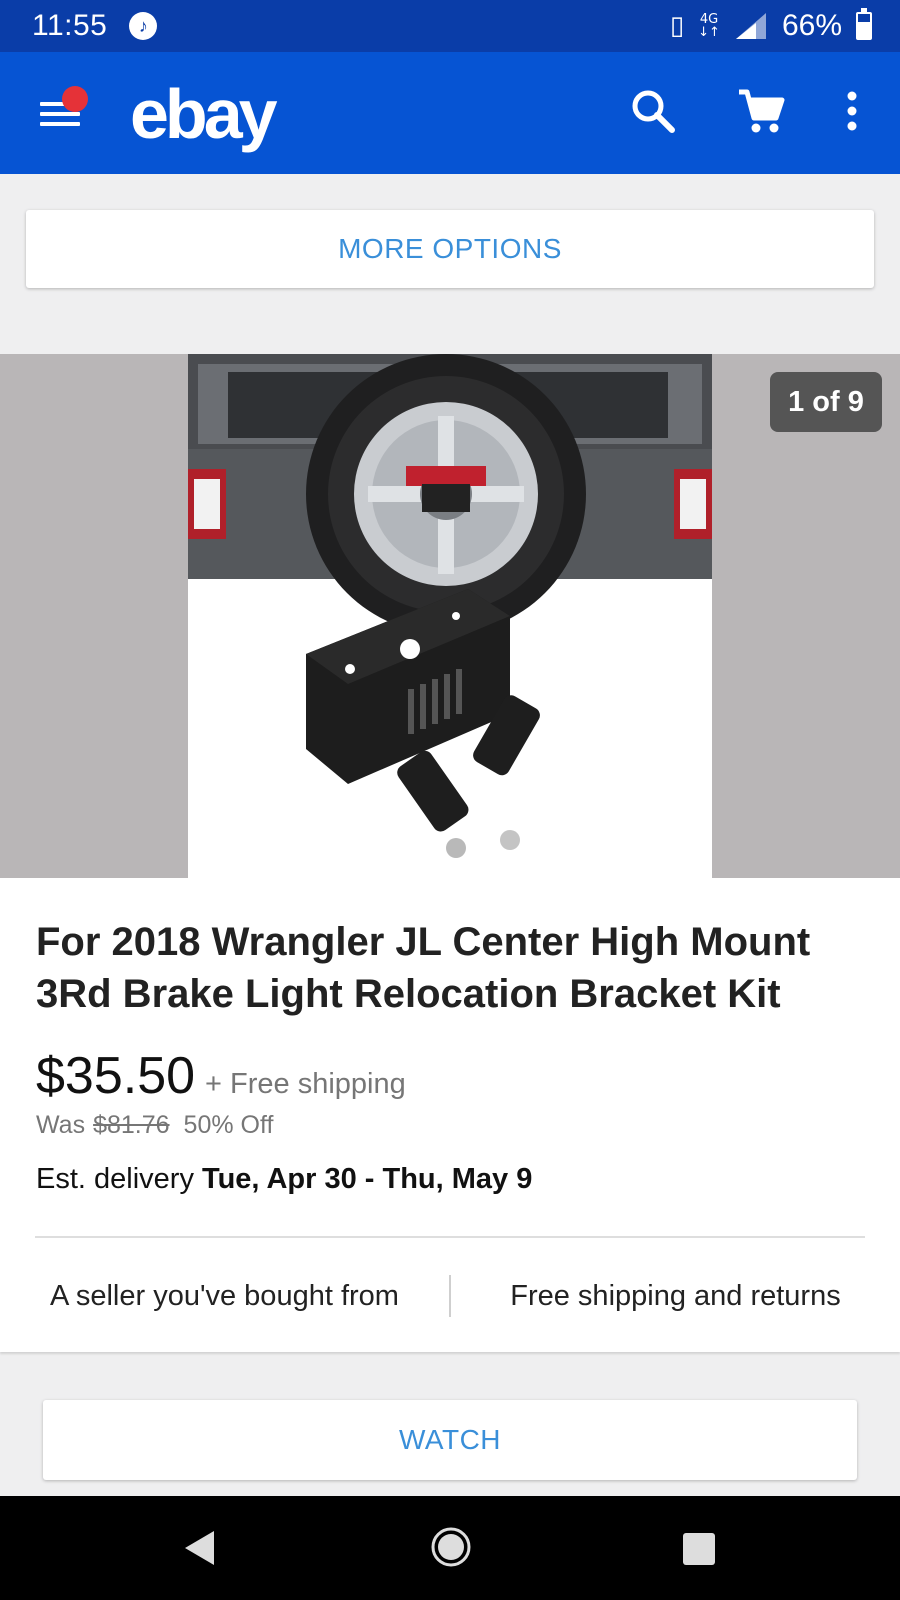  I want to click on delivery-label: Est. delivery, so click(115, 1179).